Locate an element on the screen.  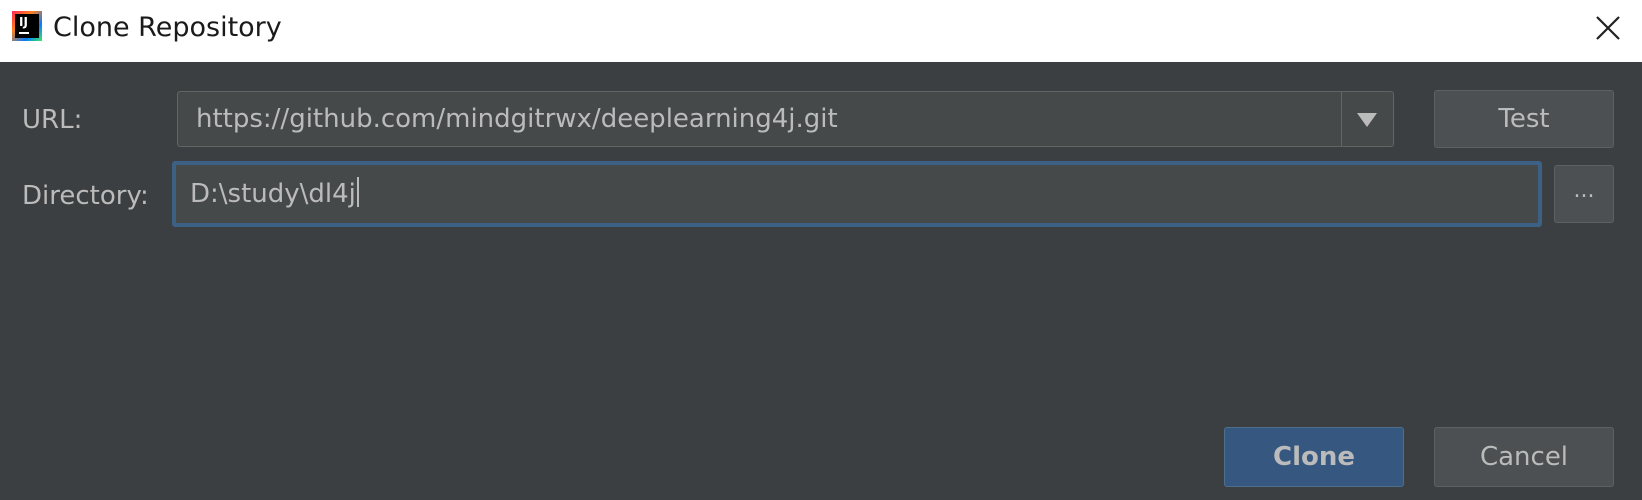
url-history-dropdown-button is located at coordinates (1367, 119).